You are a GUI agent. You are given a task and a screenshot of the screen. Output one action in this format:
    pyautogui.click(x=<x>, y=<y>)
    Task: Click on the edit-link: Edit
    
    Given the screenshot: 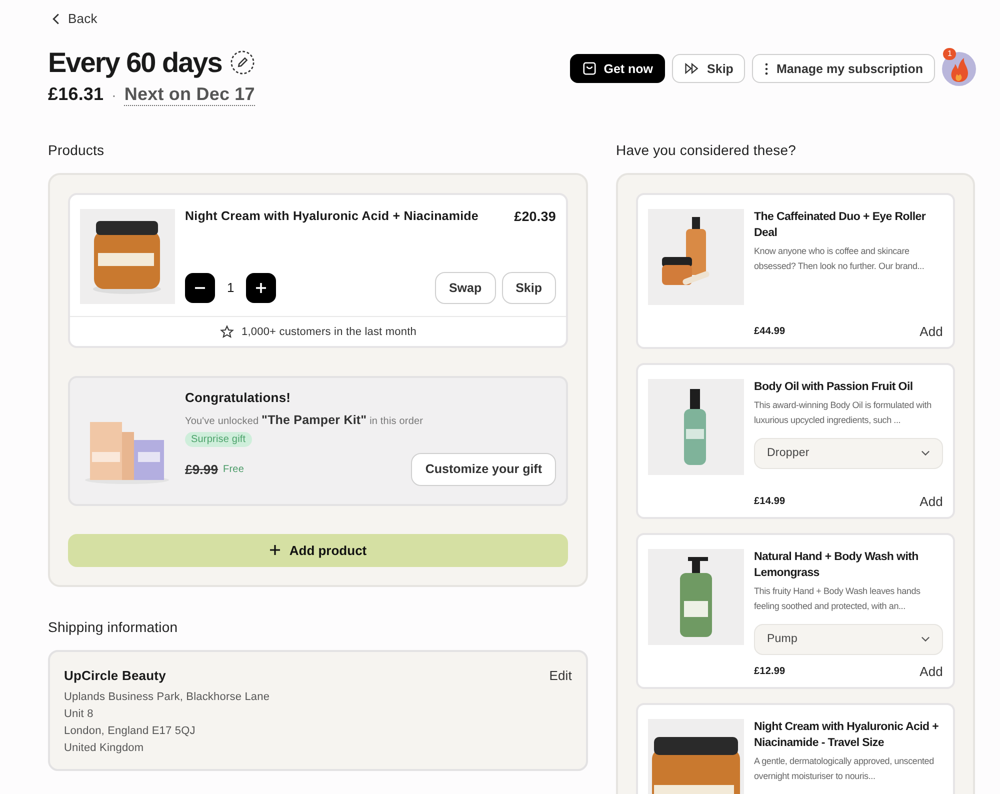 What is the action you would take?
    pyautogui.click(x=560, y=675)
    